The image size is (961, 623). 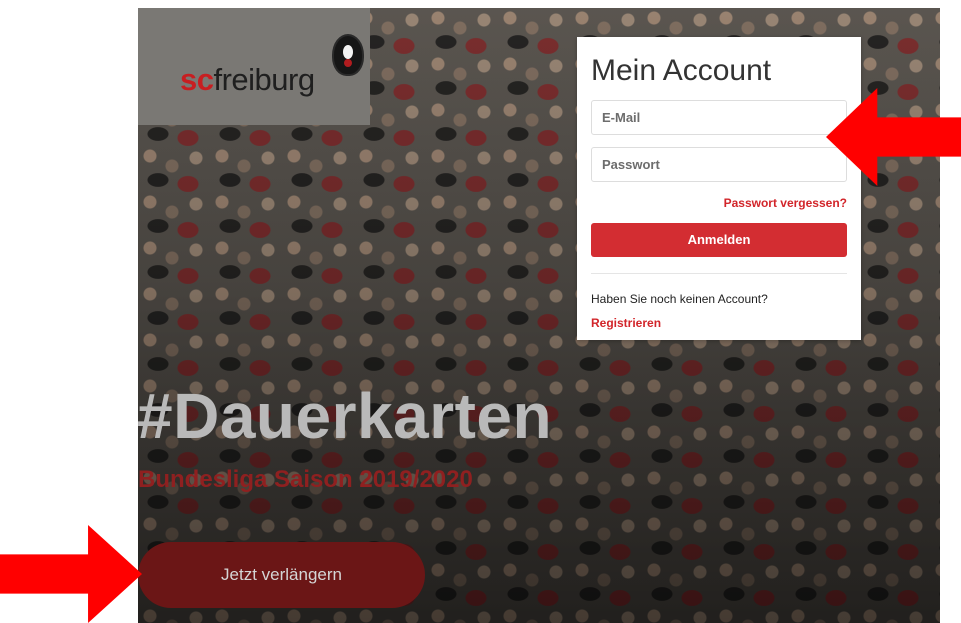 I want to click on red-arrow-right-icon, so click(x=71, y=574).